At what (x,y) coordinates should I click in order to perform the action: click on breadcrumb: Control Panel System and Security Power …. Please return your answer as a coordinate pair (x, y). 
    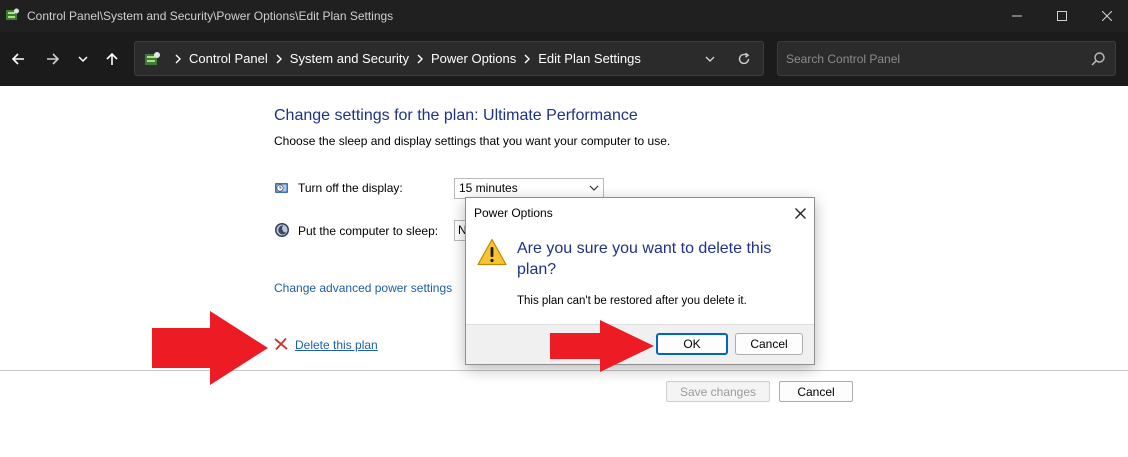
    Looking at the image, I should click on (404, 58).